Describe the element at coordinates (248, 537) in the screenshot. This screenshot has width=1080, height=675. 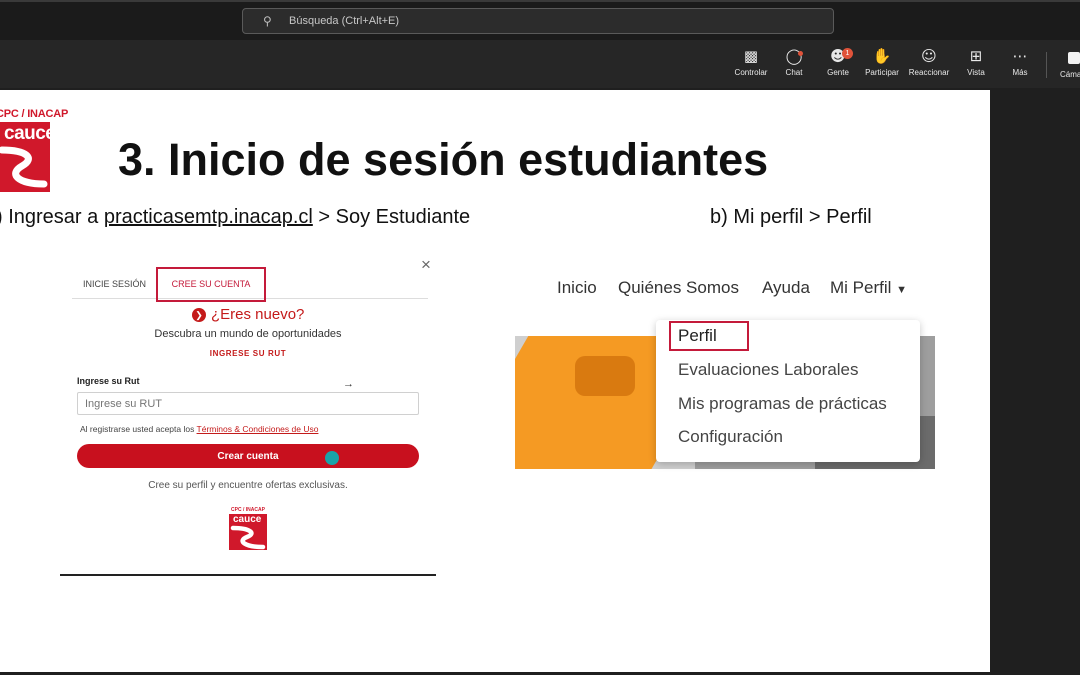
I see `mini-logo-river-icon` at that location.